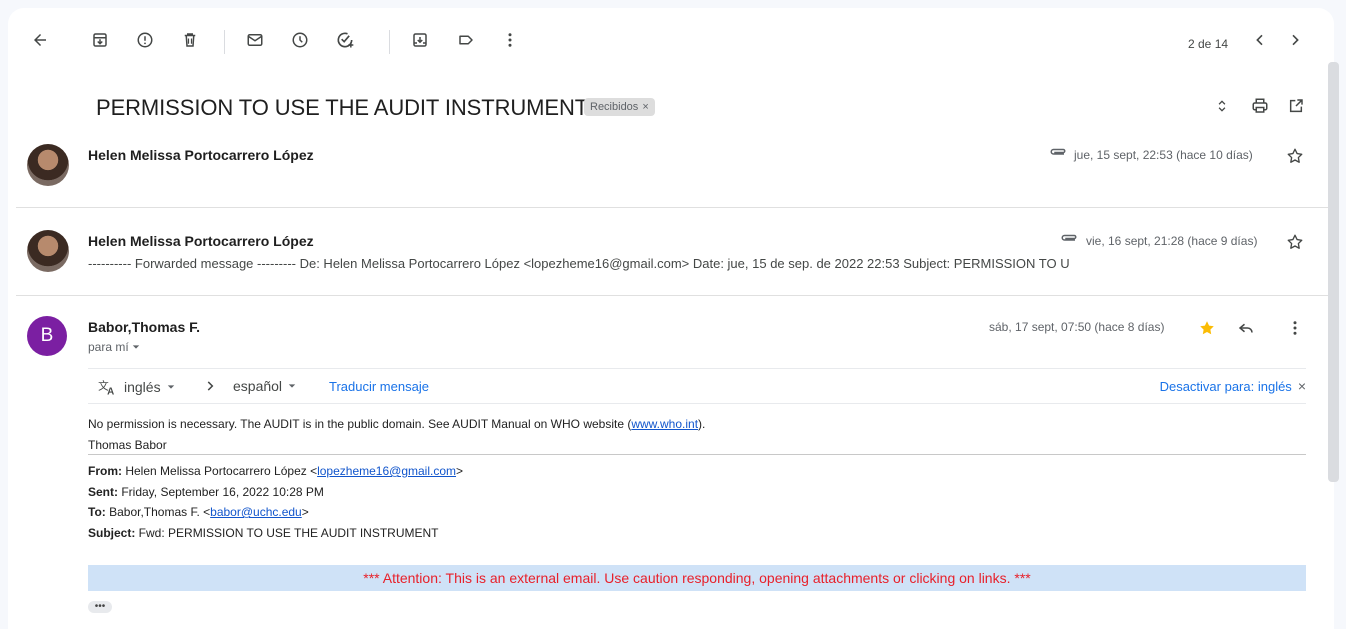 Image resolution: width=1346 pixels, height=629 pixels. What do you see at coordinates (386, 471) in the screenshot?
I see `from-email-link: lopezheme16@gmail.com` at bounding box center [386, 471].